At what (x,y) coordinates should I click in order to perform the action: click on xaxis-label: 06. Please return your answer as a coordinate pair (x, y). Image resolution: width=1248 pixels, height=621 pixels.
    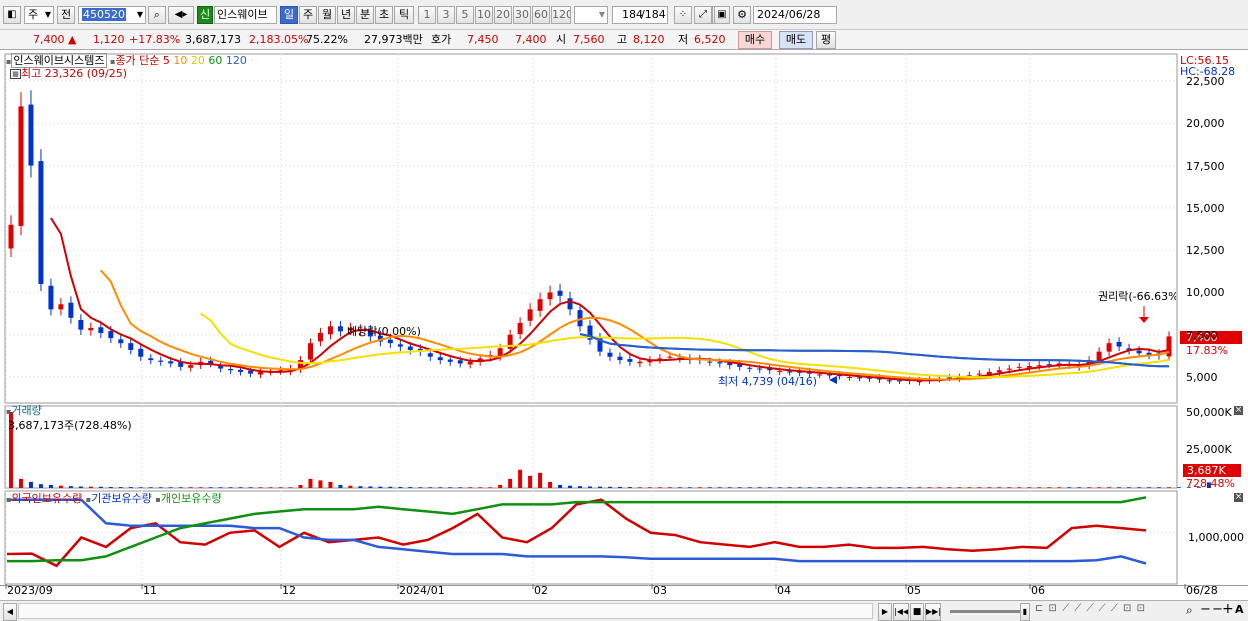
    Looking at the image, I should click on (1038, 590).